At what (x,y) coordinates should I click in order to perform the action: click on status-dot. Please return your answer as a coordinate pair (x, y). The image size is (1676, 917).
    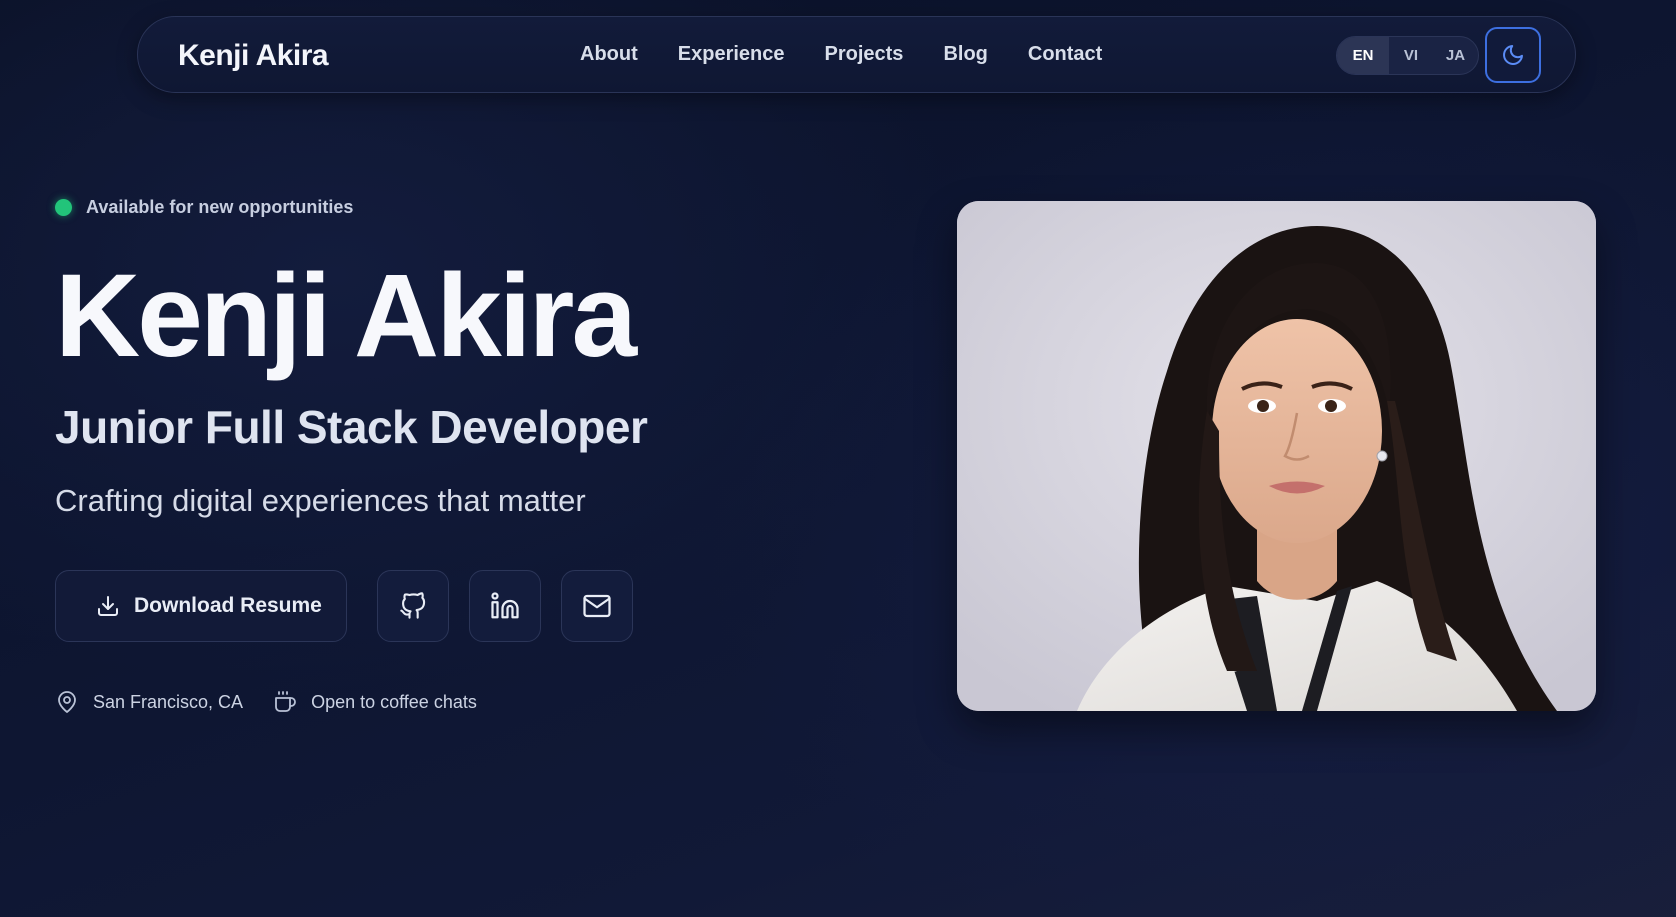
    Looking at the image, I should click on (63, 207).